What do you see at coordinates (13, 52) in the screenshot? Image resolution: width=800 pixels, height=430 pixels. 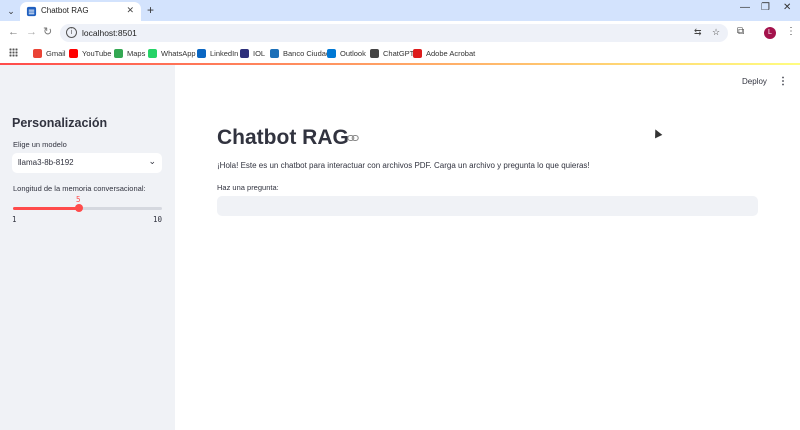 I see `apps-grid-icon` at bounding box center [13, 52].